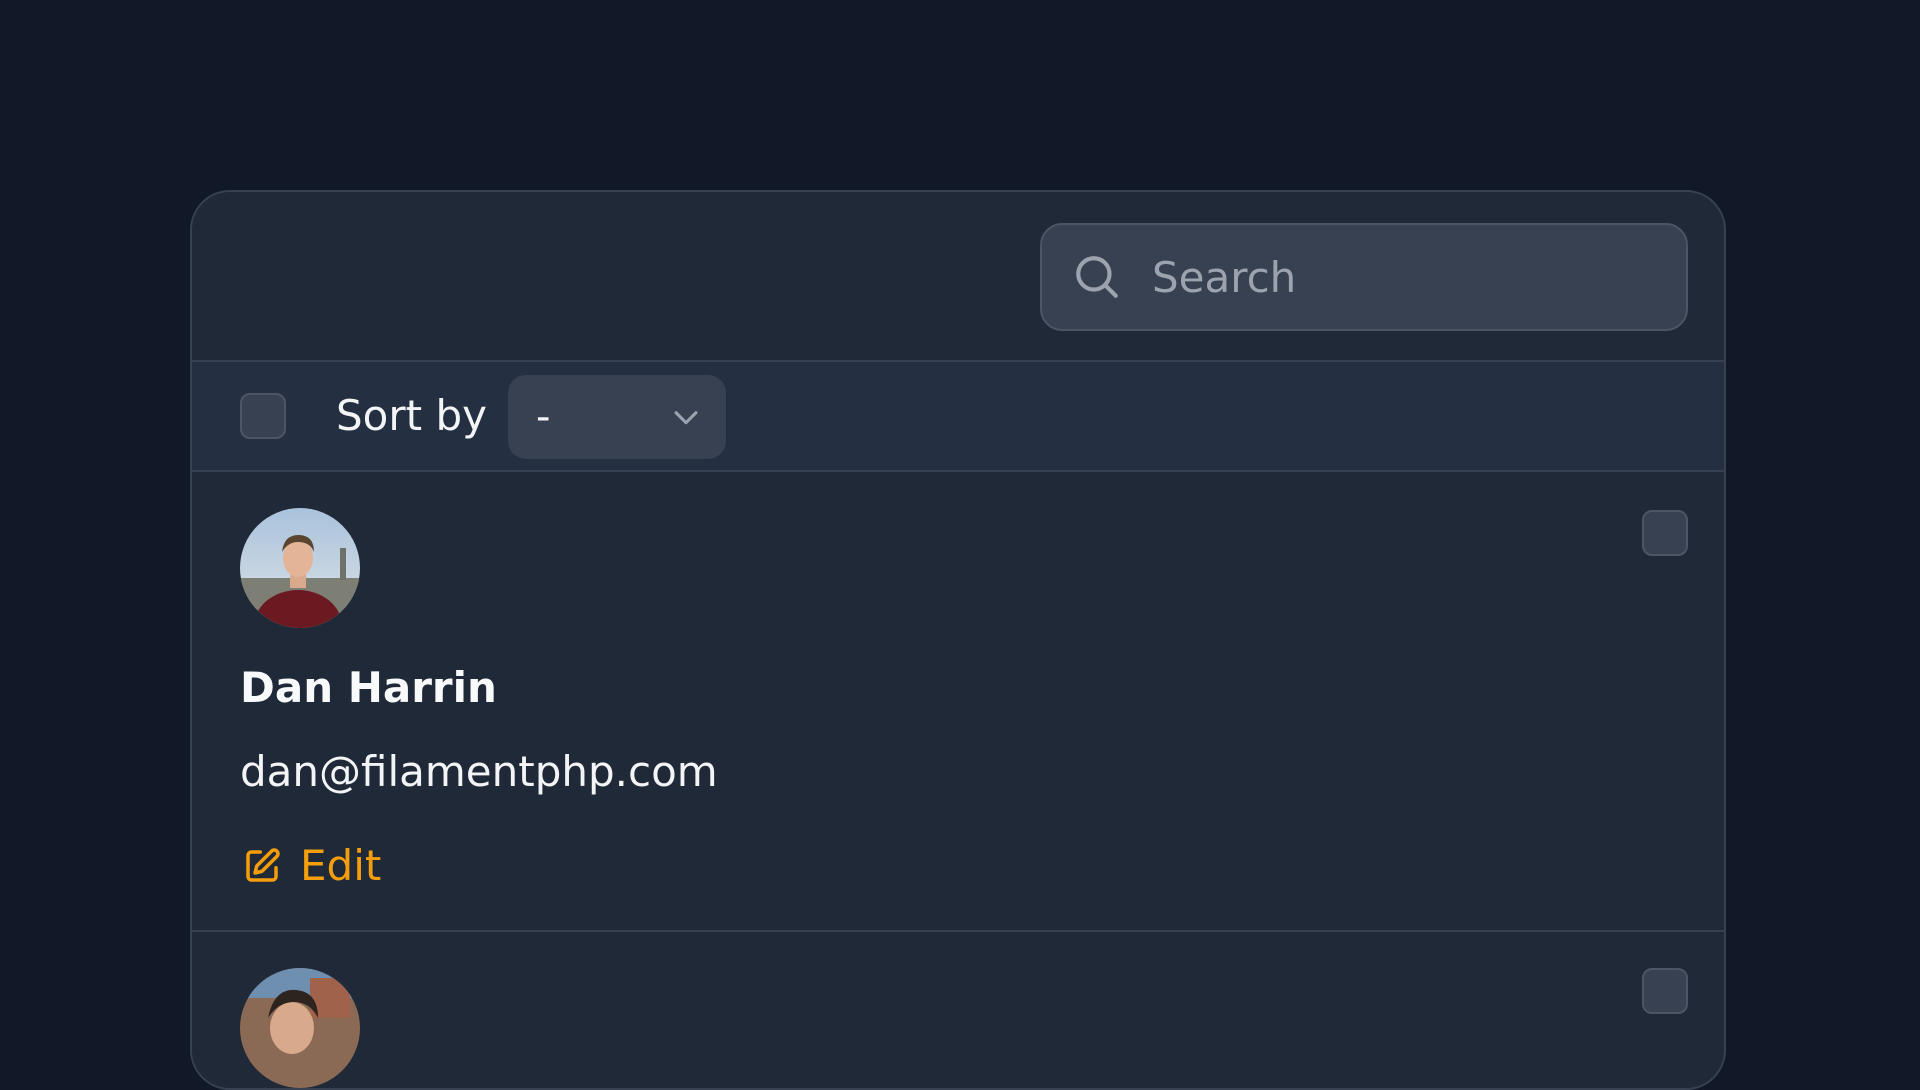 This screenshot has width=1920, height=1090. What do you see at coordinates (543, 417) in the screenshot?
I see `sort-selected-value: -` at bounding box center [543, 417].